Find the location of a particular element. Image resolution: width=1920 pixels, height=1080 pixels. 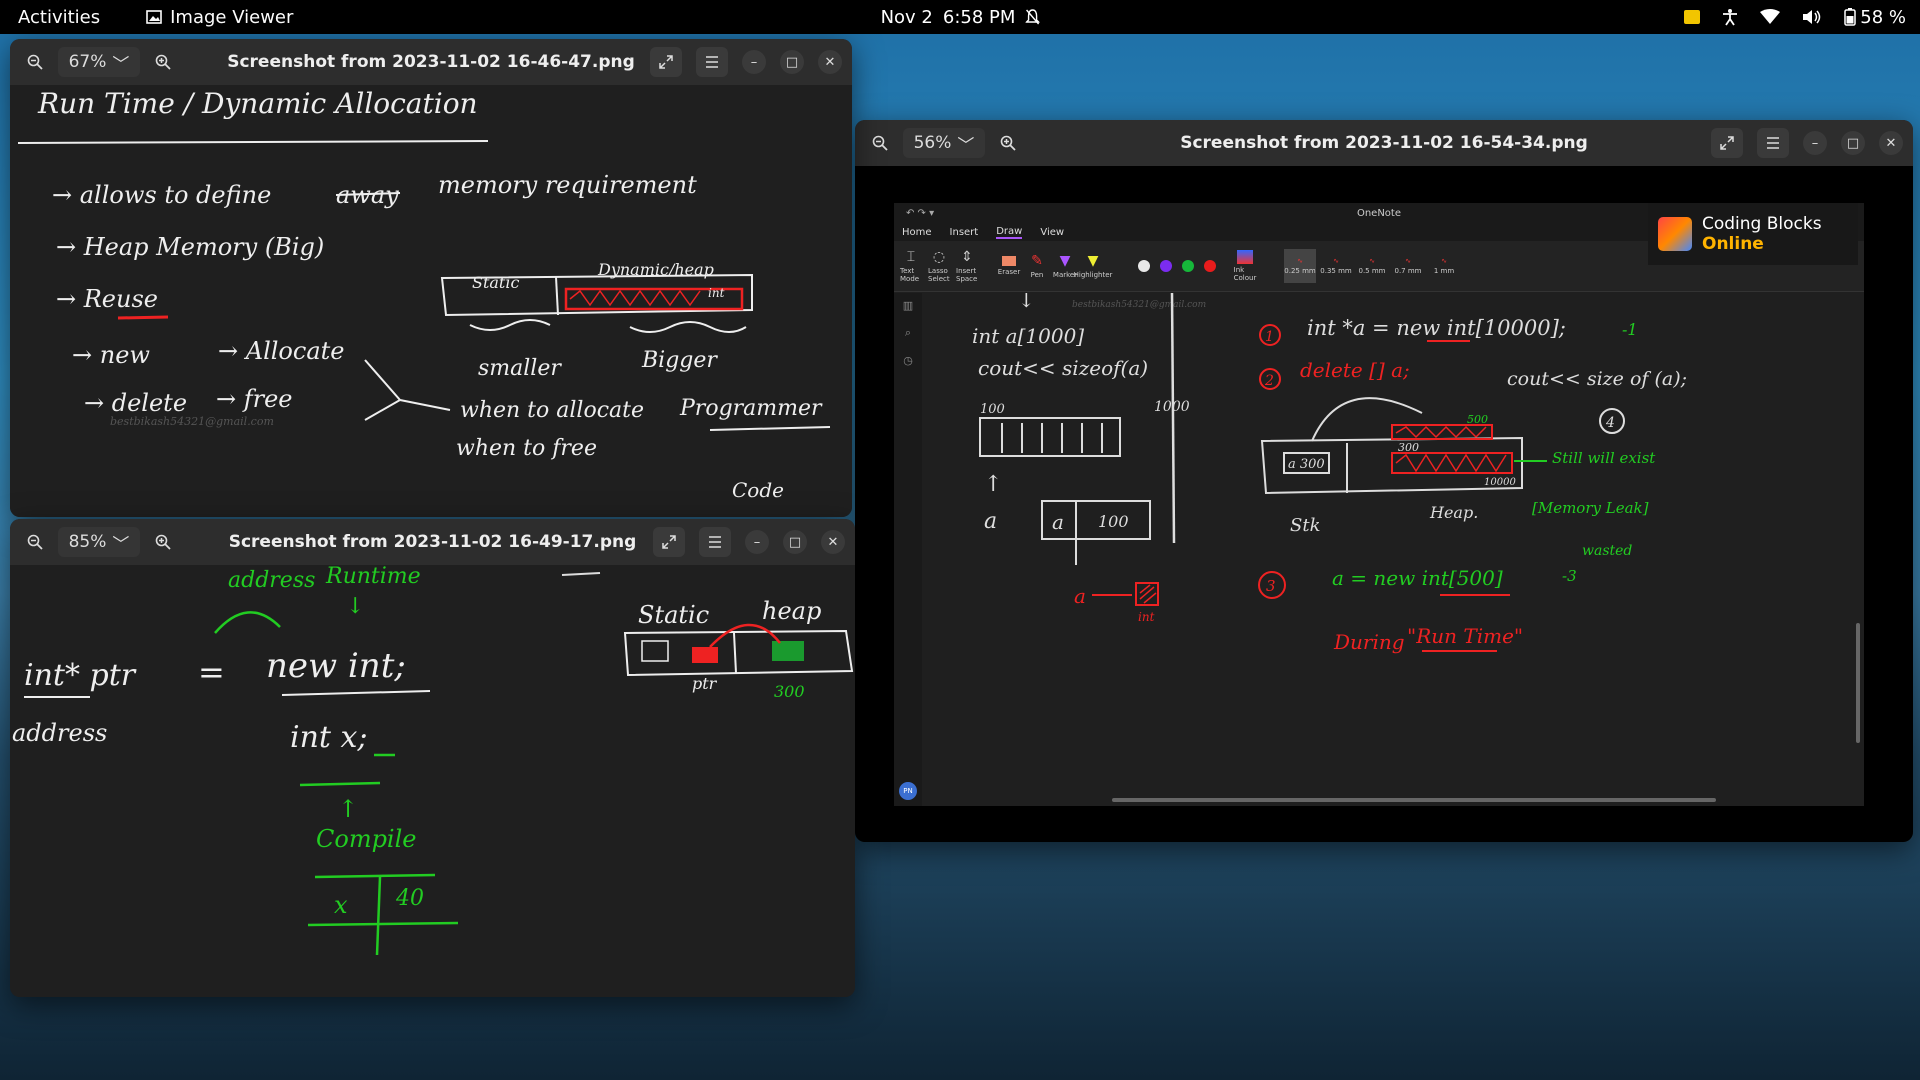

tag-1: -1 is located at coordinates (1630, 329).